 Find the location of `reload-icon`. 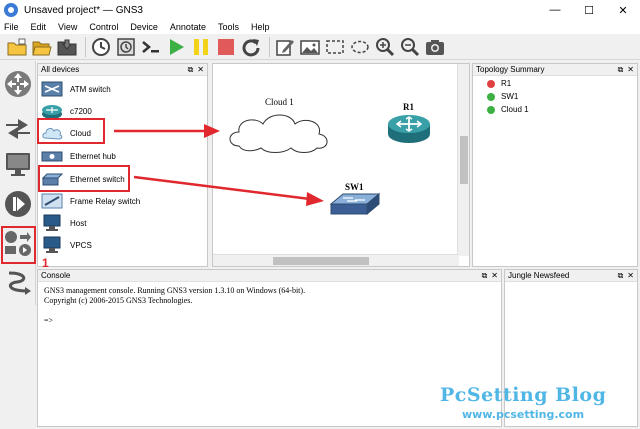

reload-icon is located at coordinates (251, 47).